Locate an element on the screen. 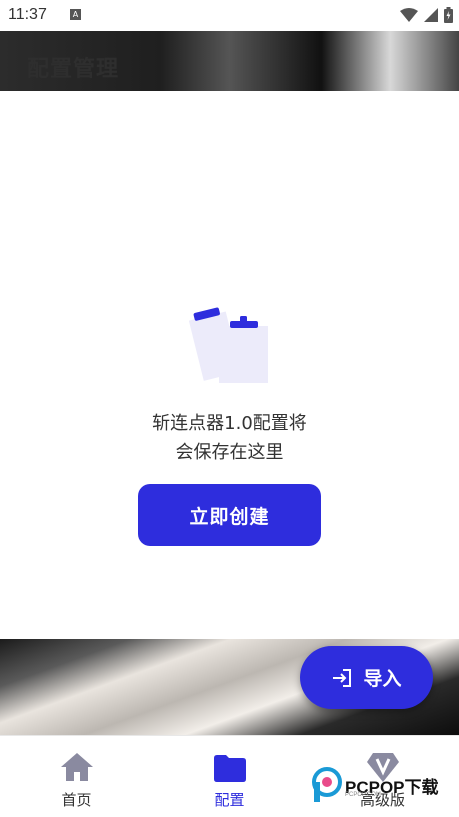 Image resolution: width=459 pixels, height=817 pixels. clipboard-icon is located at coordinates (228, 345).